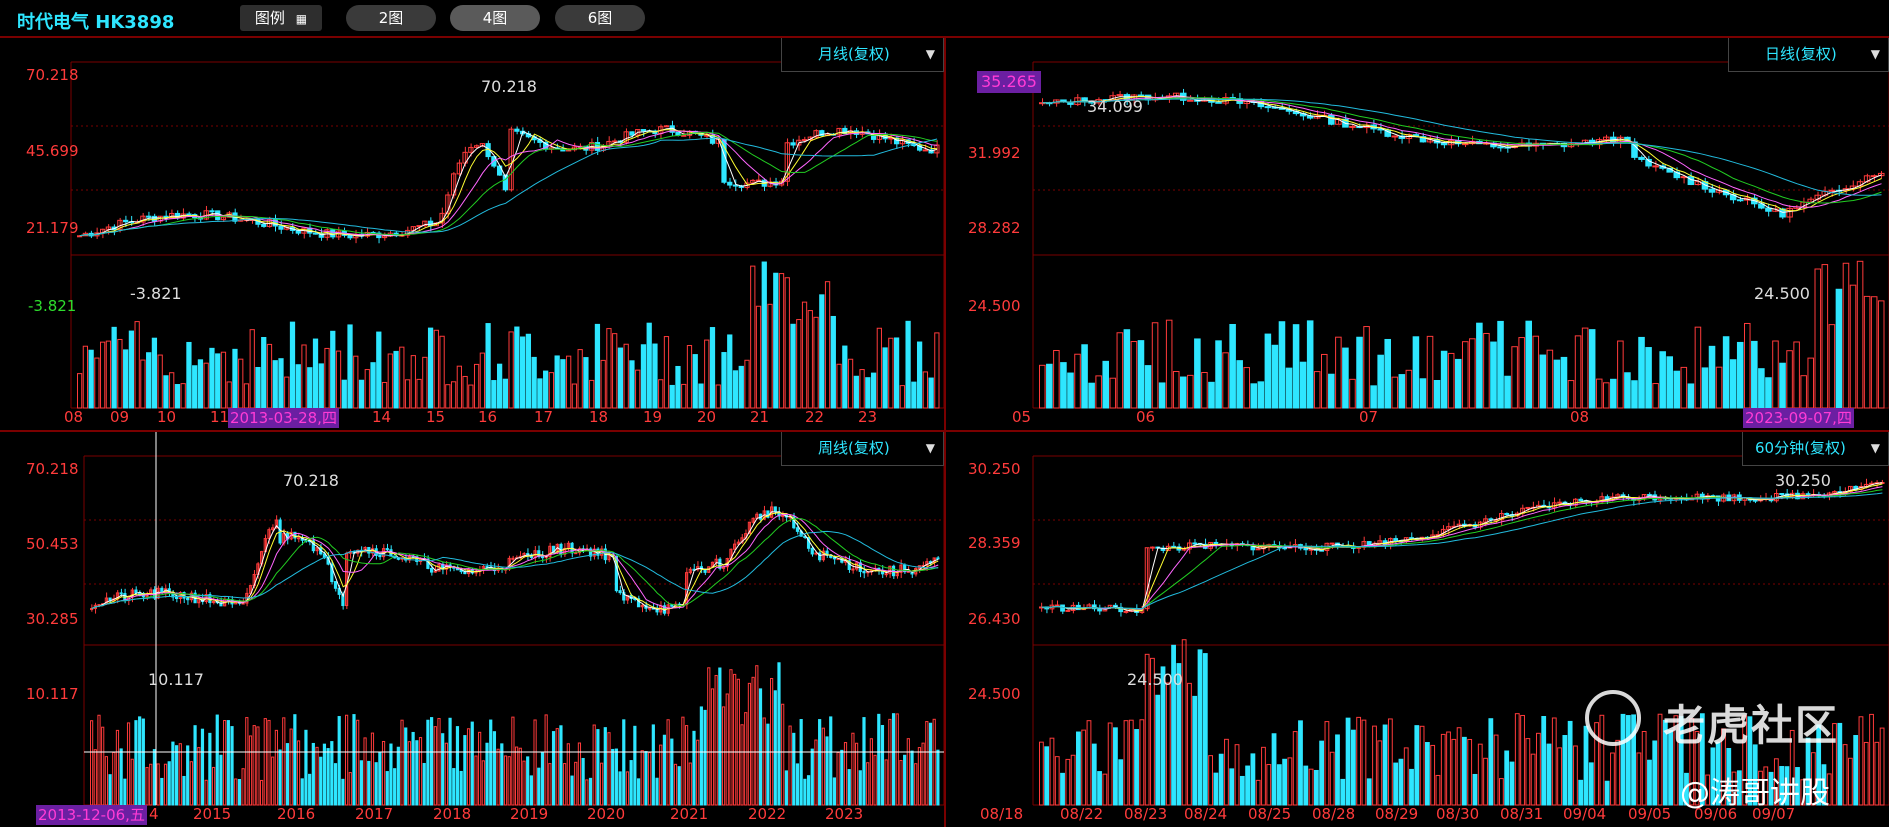  Describe the element at coordinates (52, 469) in the screenshot. I see `weekly-y-label: 70.218` at that location.